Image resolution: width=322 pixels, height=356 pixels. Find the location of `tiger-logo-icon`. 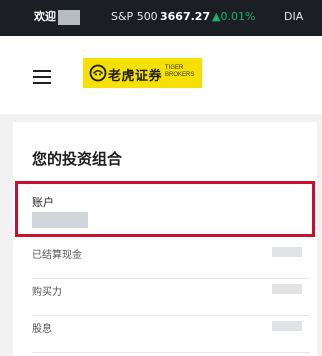

tiger-logo-icon is located at coordinates (98, 73).